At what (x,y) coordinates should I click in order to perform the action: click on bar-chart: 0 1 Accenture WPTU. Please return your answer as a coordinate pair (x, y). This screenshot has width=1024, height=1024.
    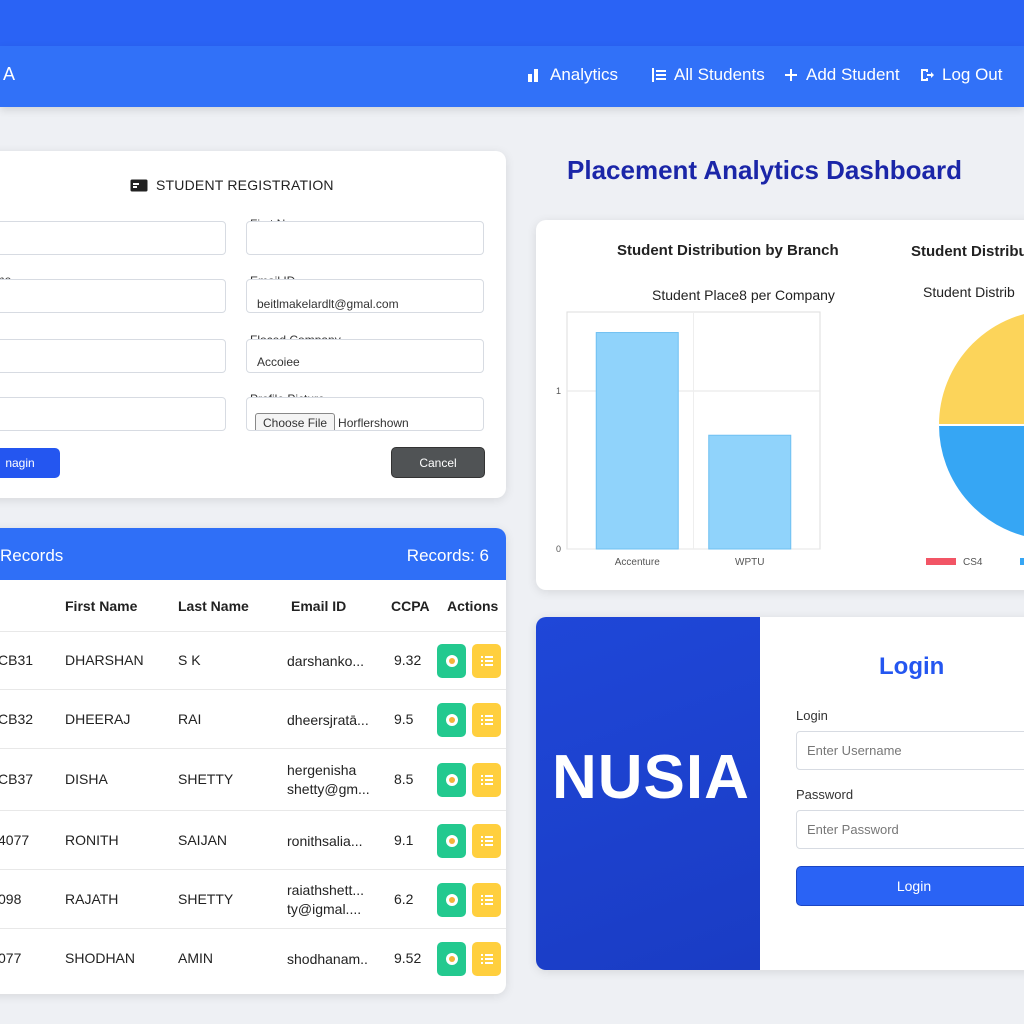
    Looking at the image, I should click on (688, 439).